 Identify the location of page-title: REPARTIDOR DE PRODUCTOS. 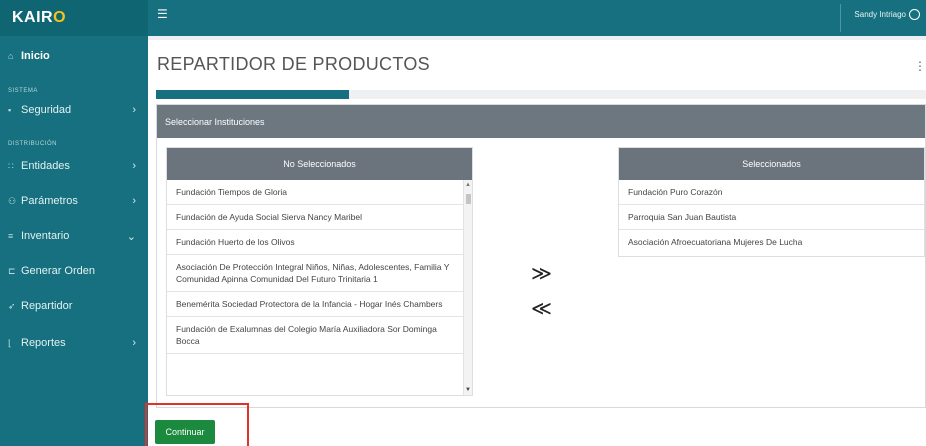
(293, 64).